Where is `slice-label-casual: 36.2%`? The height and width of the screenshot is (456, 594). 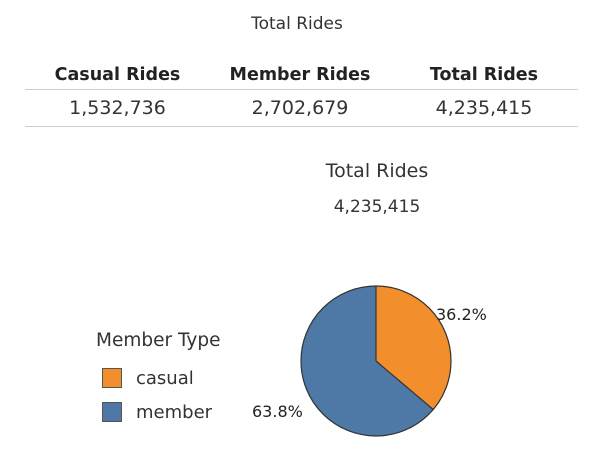
slice-label-casual: 36.2% is located at coordinates (461, 314).